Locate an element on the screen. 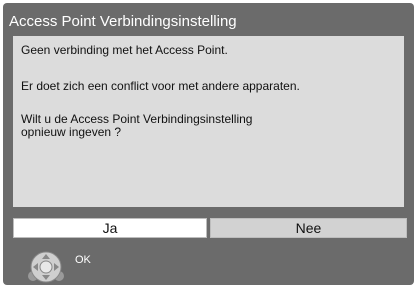 This screenshot has height=291, width=420. dialog-title: Access Point Verbindingsinstelling is located at coordinates (123, 21).